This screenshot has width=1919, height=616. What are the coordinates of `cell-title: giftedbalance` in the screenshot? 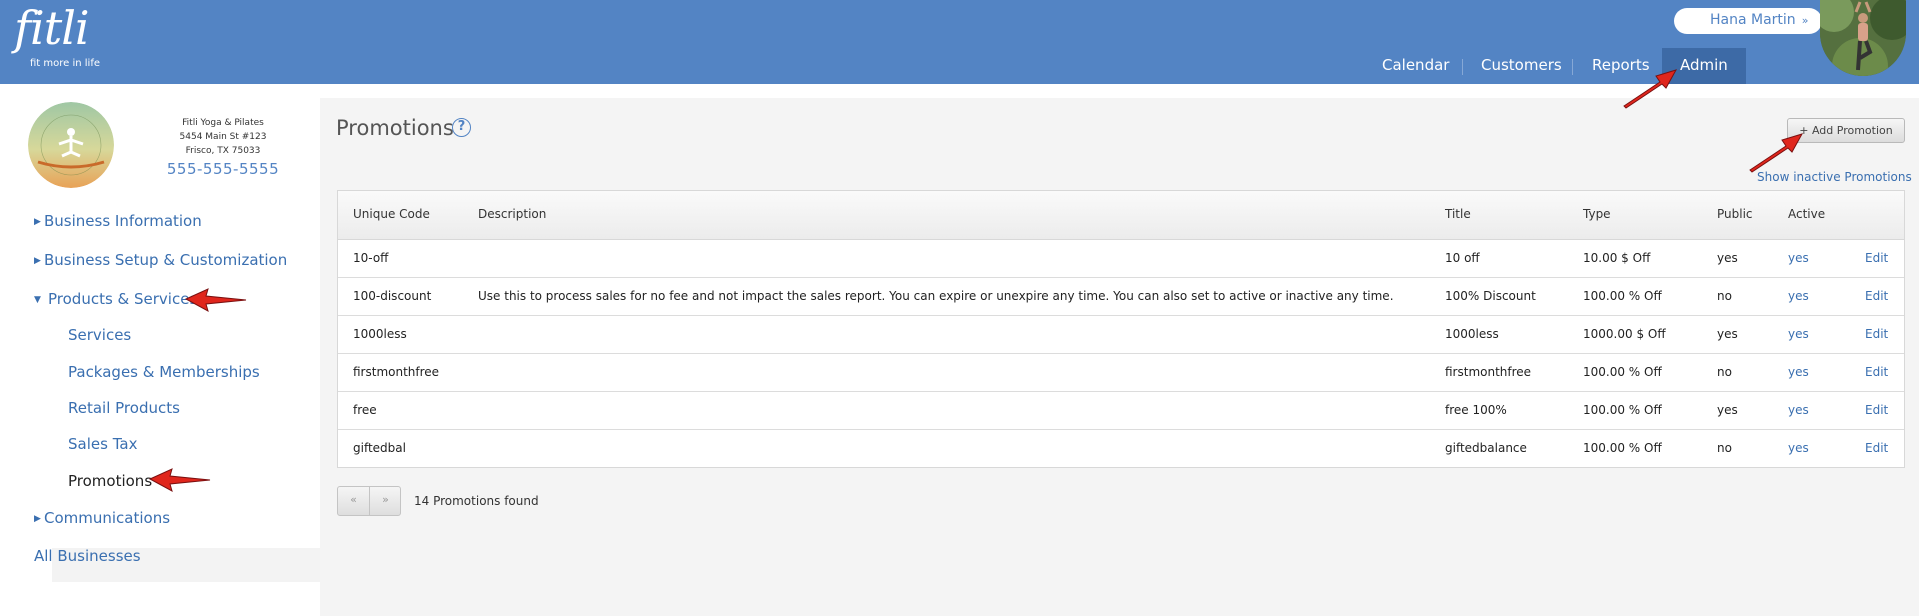 It's located at (1486, 448).